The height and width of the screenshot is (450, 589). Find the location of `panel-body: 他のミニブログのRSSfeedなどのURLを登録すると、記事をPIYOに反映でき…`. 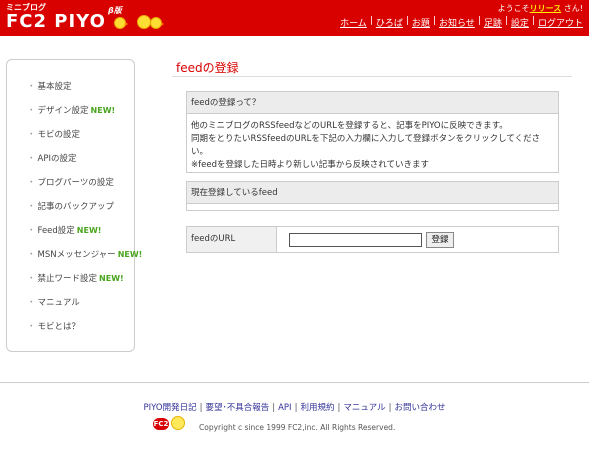

panel-body: 他のミニブログのRSSfeedなどのURLを登録すると、記事をPIYOに反映でき… is located at coordinates (372, 143).